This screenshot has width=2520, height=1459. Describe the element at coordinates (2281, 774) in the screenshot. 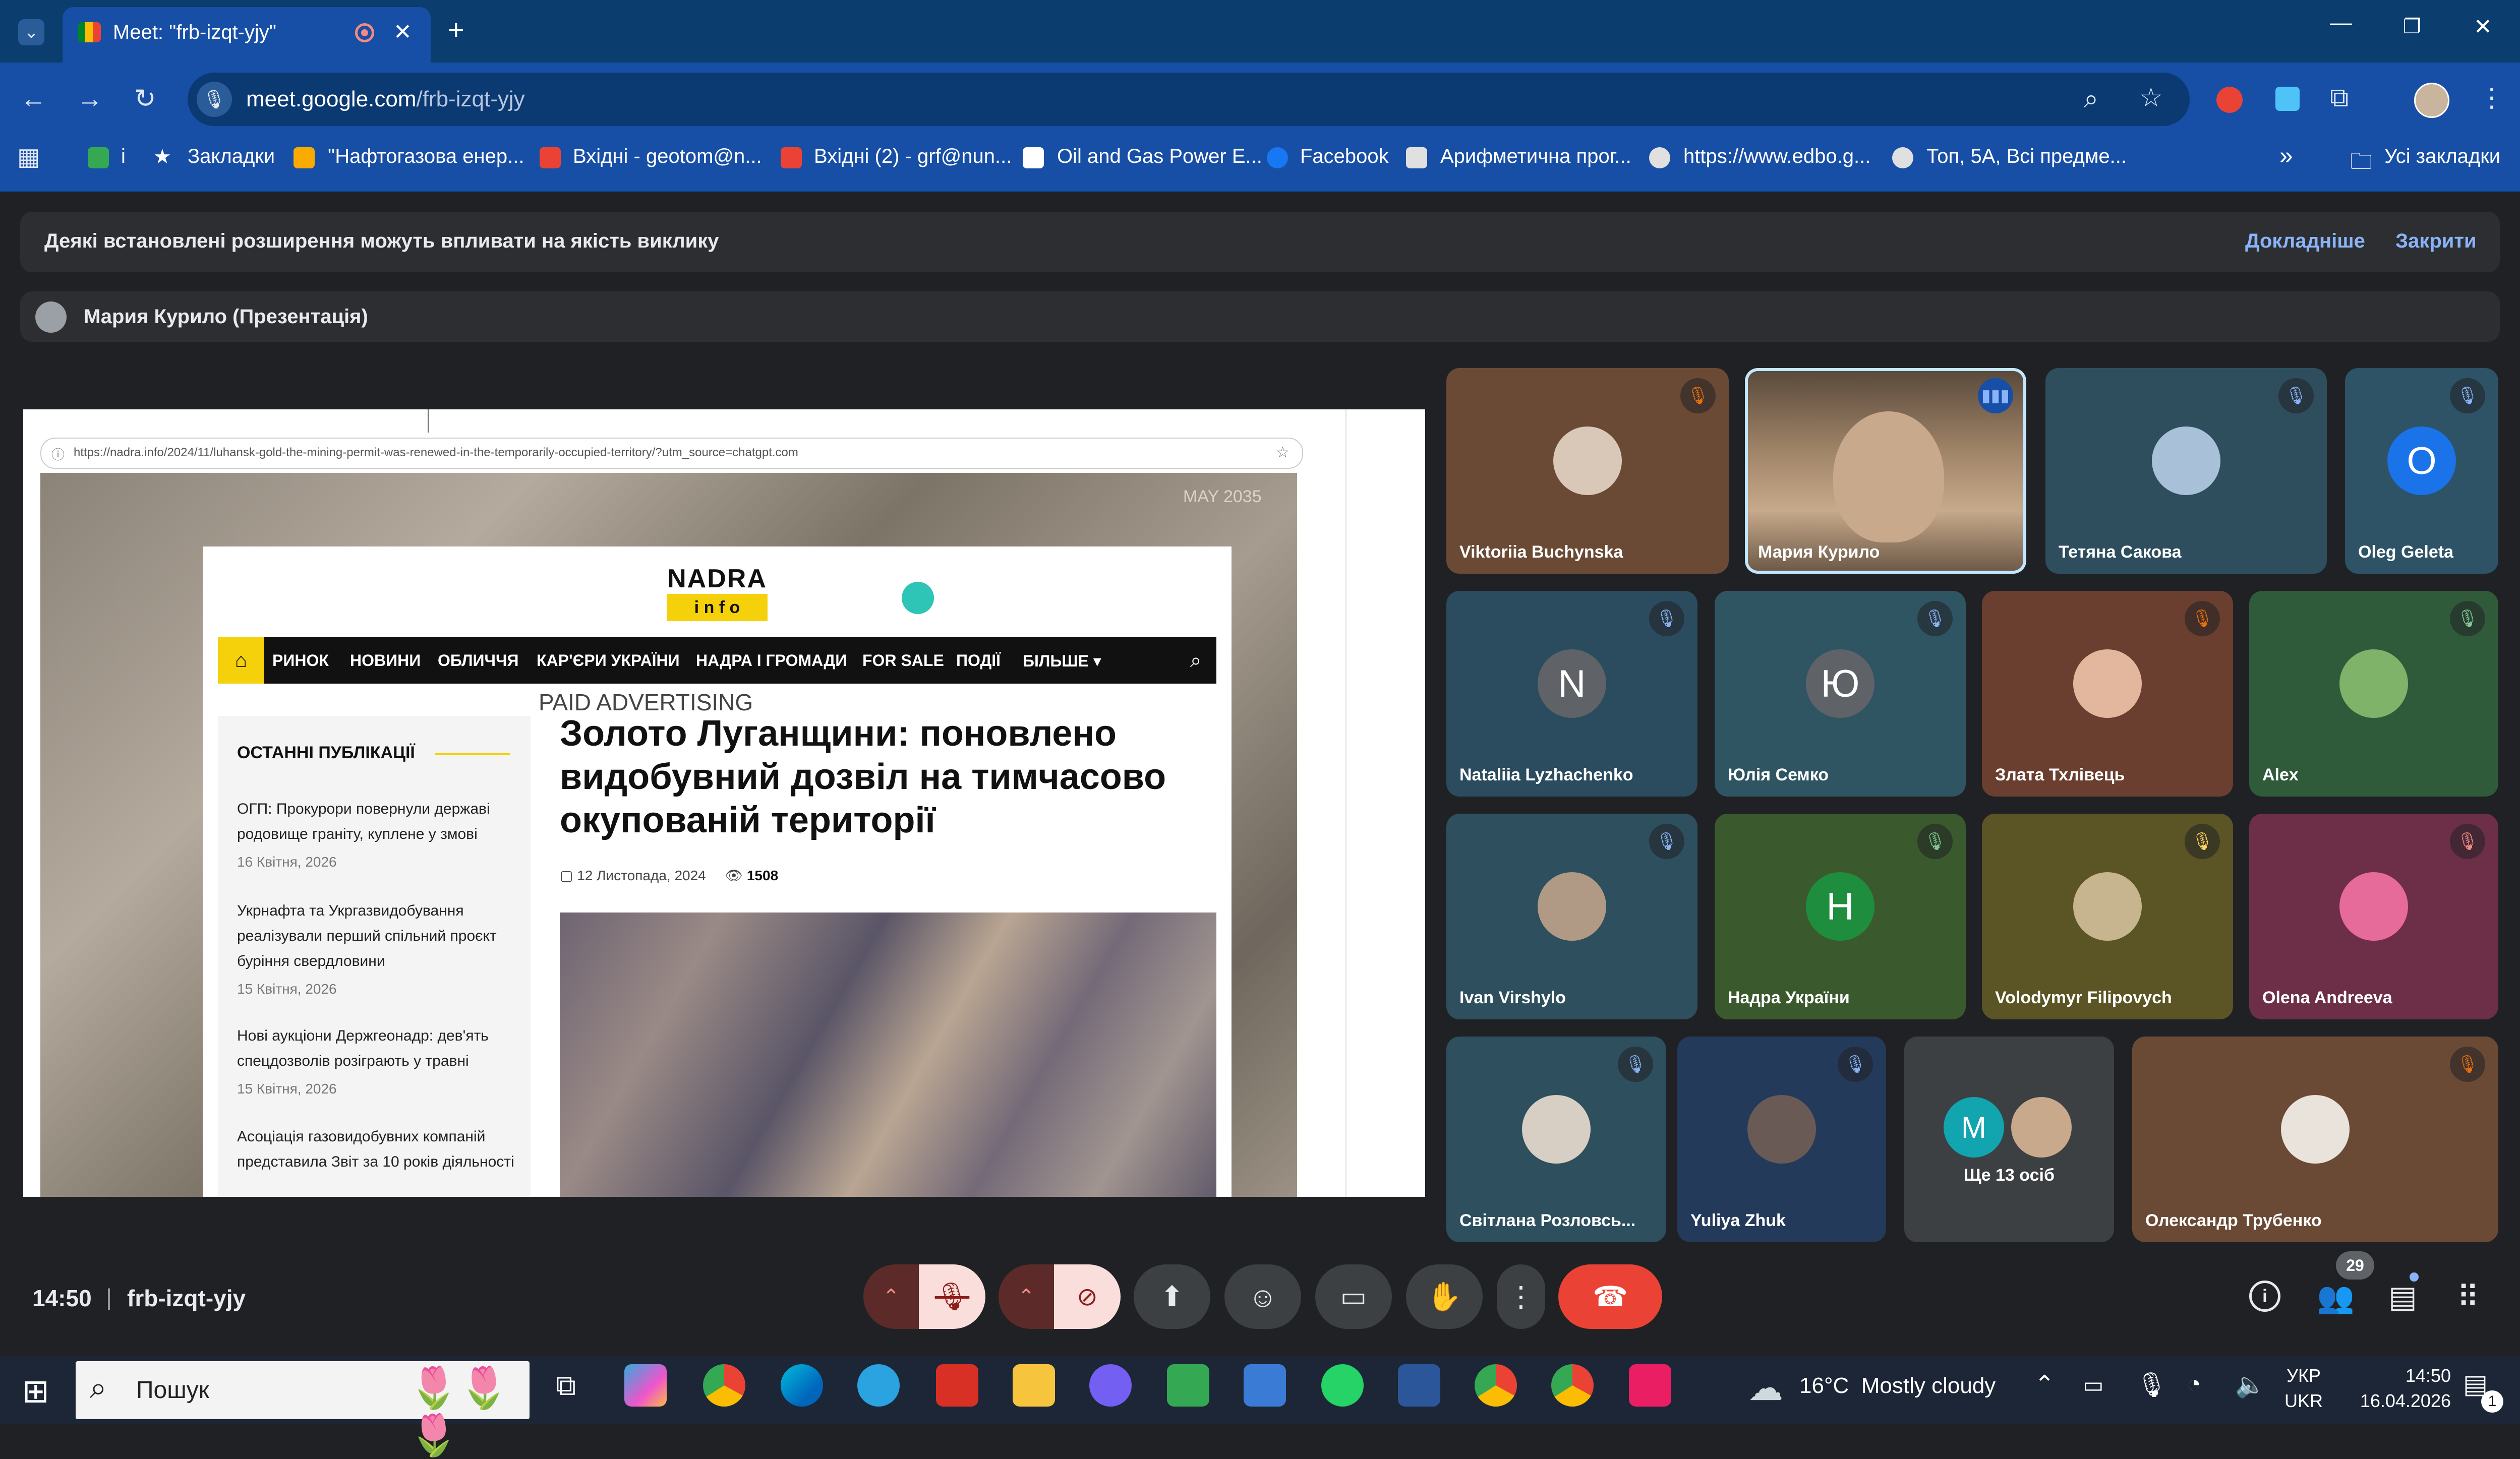

I see `participant-name: Alex` at that location.